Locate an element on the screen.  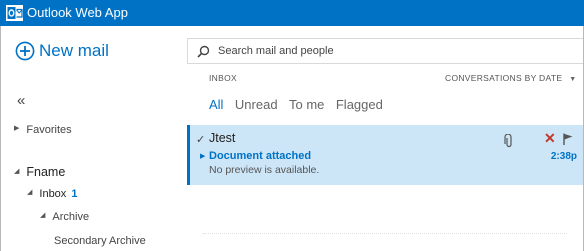
folder-secondary-archive: Secondary Archive is located at coordinates (100, 241).